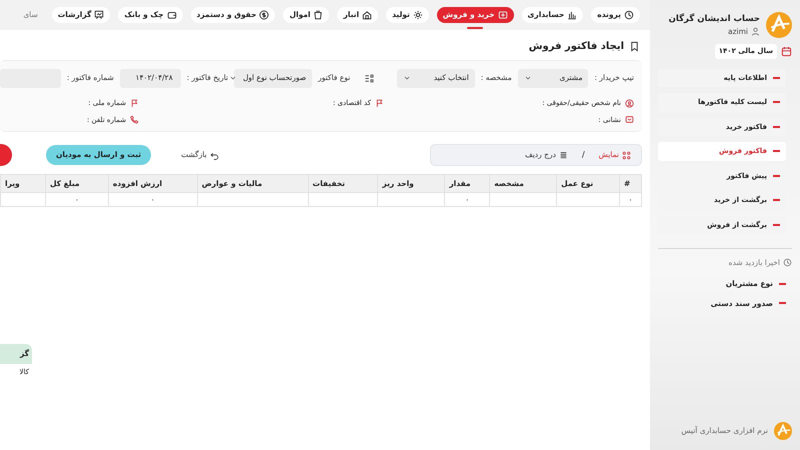 Image resolution: width=800 pixels, height=450 pixels. What do you see at coordinates (572, 15) in the screenshot?
I see `bar-chart-icon` at bounding box center [572, 15].